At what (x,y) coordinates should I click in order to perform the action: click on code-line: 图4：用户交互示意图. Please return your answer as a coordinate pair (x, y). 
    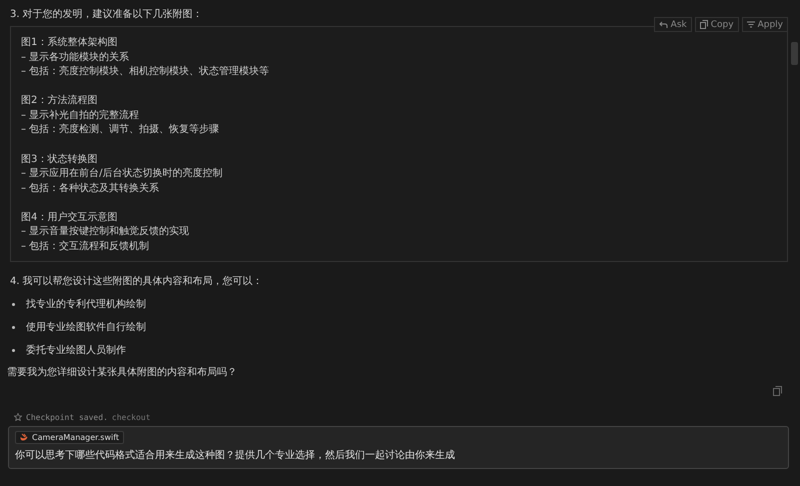
    Looking at the image, I should click on (69, 217).